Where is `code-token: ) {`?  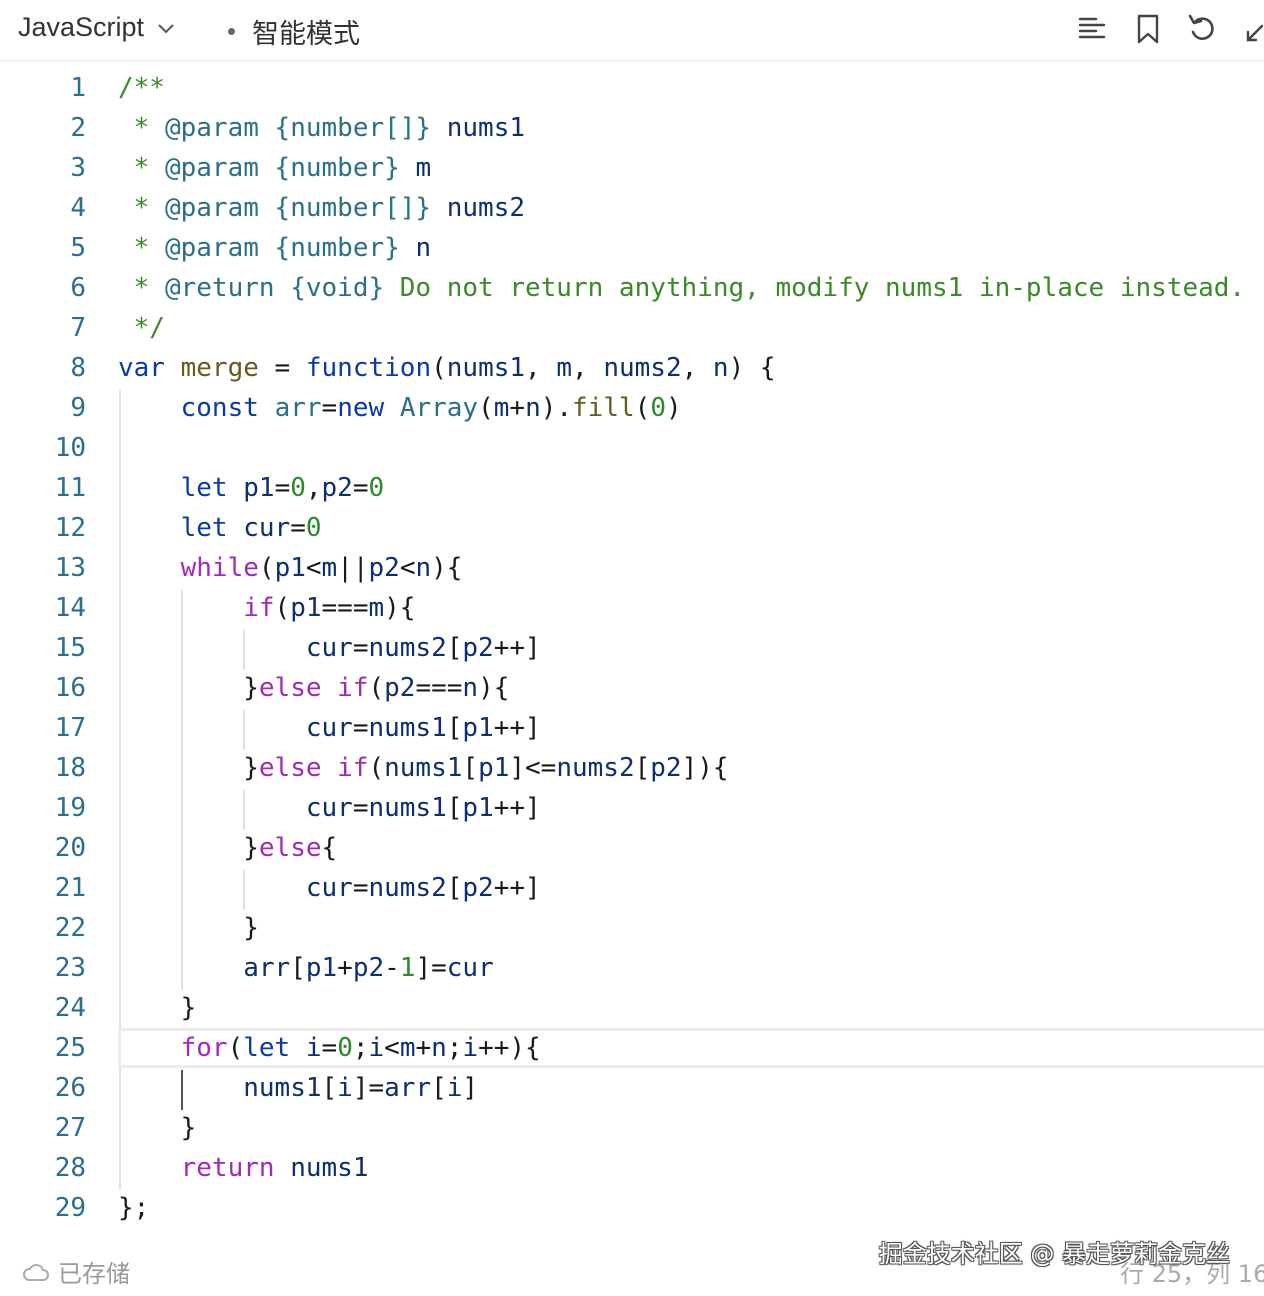 code-token: ) { is located at coordinates (752, 368).